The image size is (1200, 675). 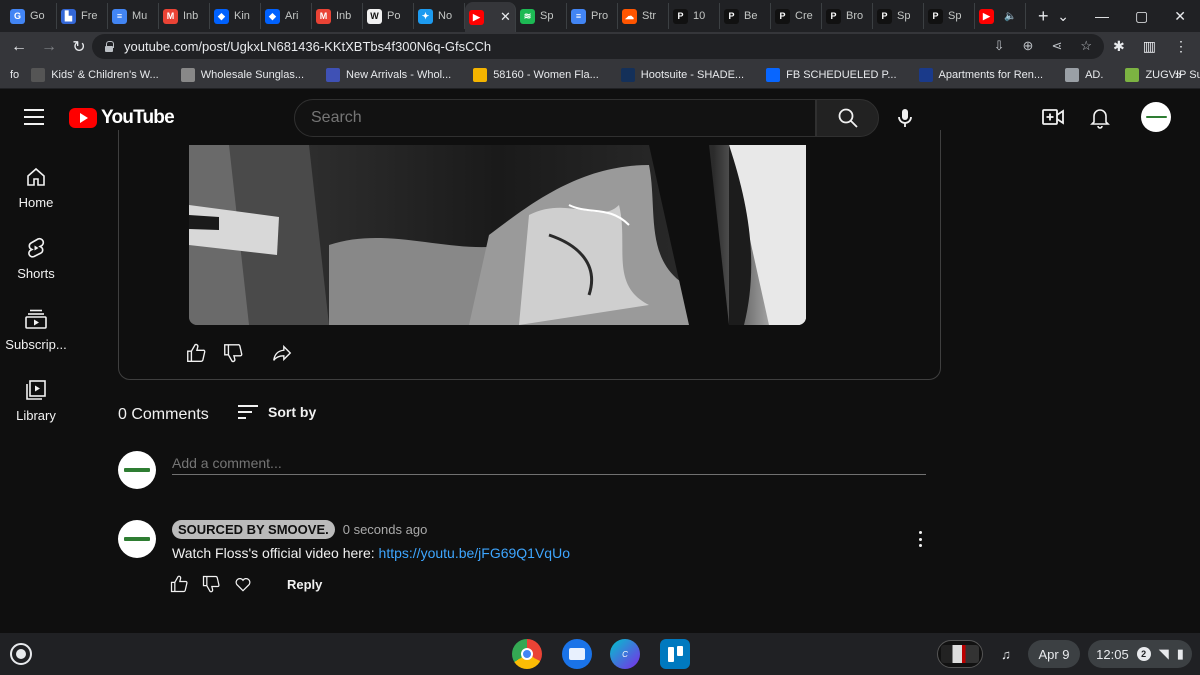 I want to click on browser-tab: ▙ Fre, so click(x=82, y=16).